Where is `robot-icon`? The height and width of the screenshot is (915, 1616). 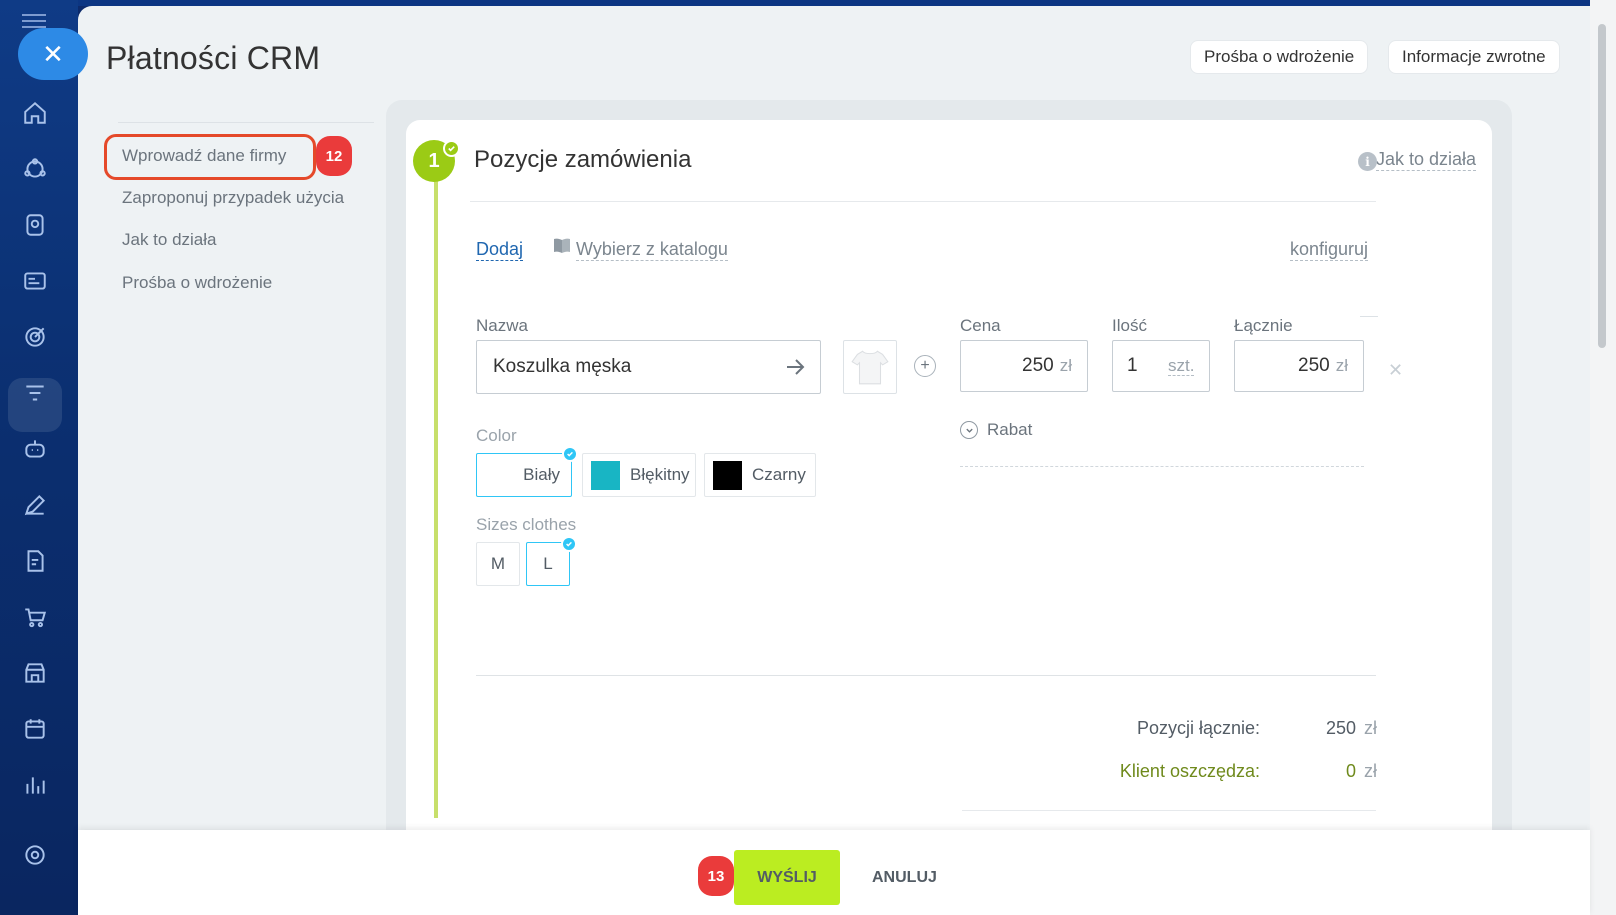
robot-icon is located at coordinates (35, 449).